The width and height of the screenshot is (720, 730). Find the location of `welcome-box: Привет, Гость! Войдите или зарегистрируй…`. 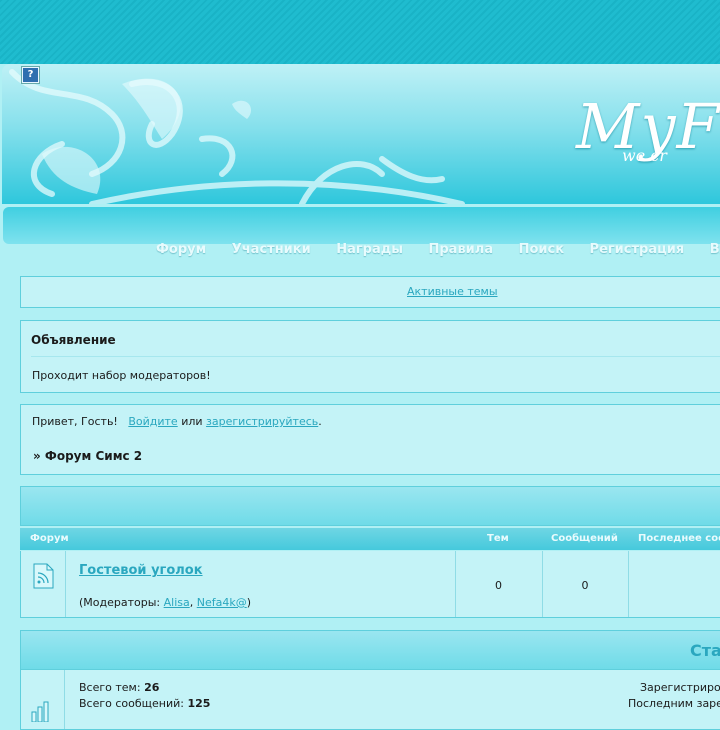

welcome-box: Привет, Гость! Войдите или зарегистрируй… is located at coordinates (370, 439).